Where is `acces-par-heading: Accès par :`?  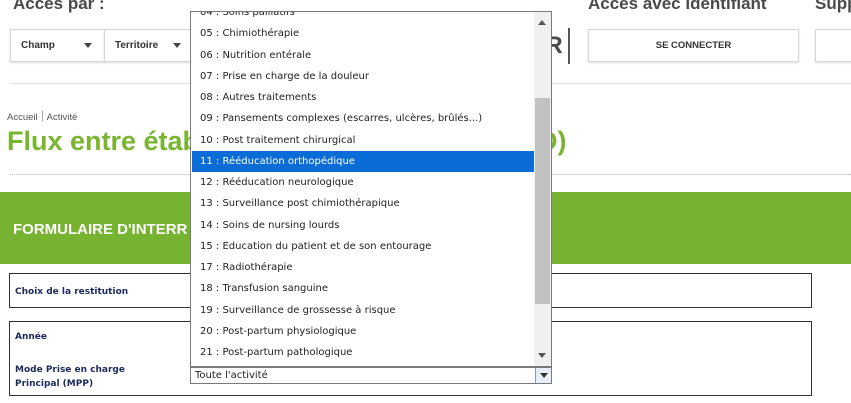 acces-par-heading: Accès par : is located at coordinates (59, 6).